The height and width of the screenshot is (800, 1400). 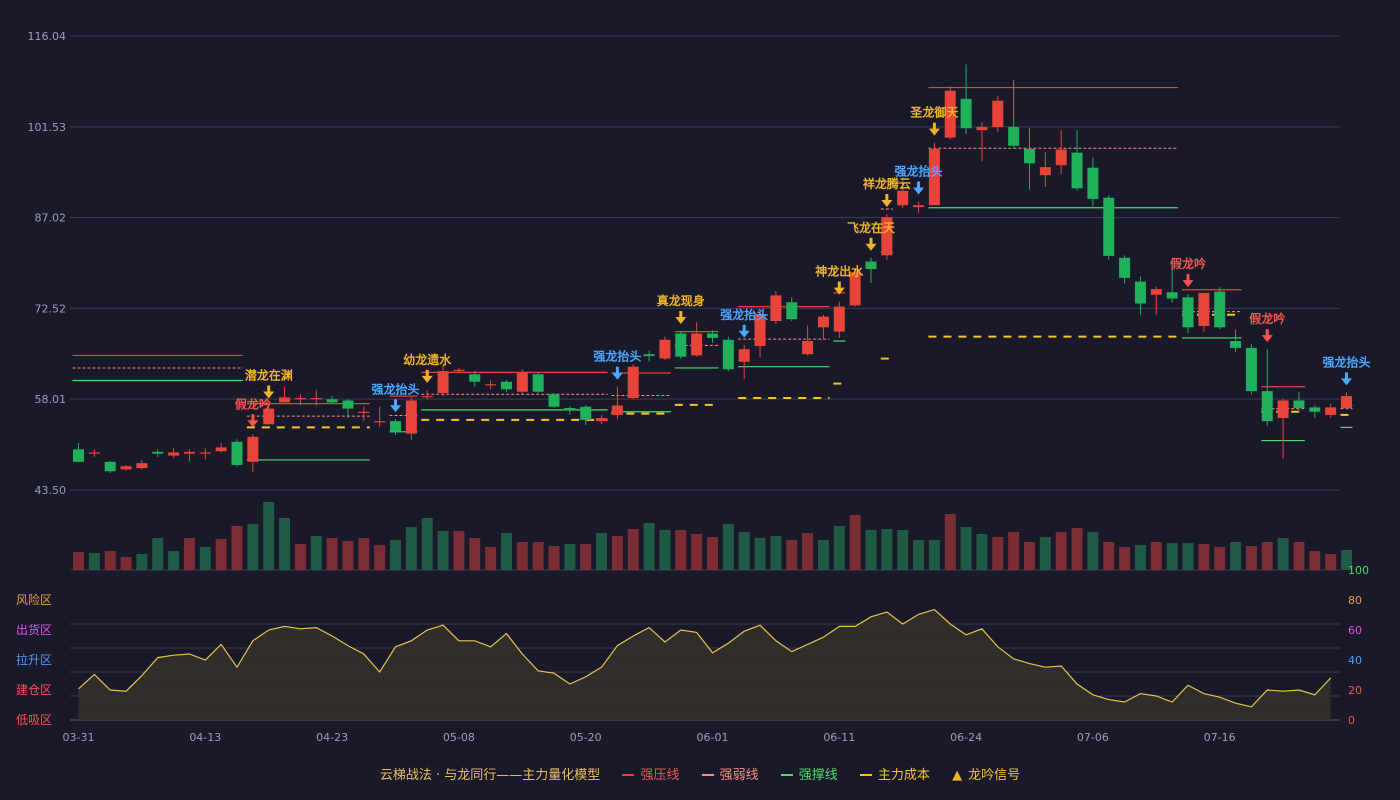 What do you see at coordinates (705, 664) in the screenshot?
I see `zone-indicator-layer` at bounding box center [705, 664].